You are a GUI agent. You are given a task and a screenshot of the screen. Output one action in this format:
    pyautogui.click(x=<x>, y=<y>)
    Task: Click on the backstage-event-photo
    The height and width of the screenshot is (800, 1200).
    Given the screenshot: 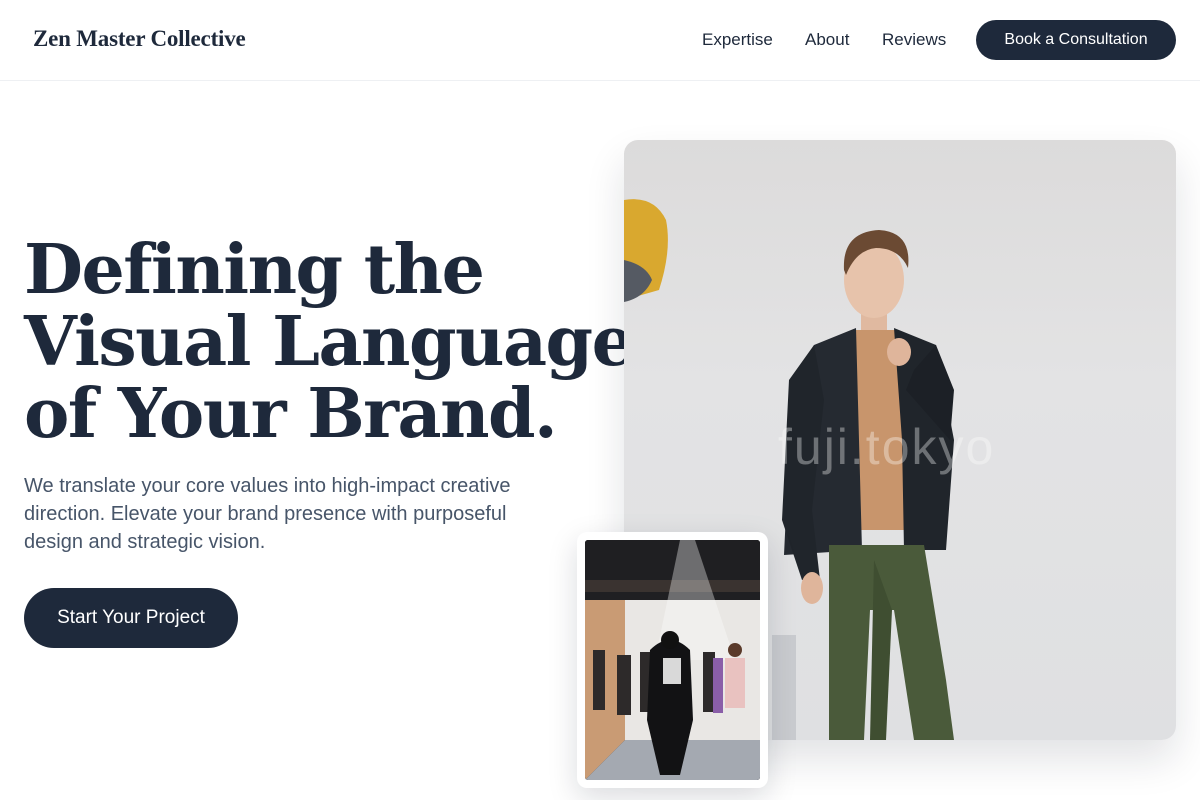 What is the action you would take?
    pyautogui.click(x=672, y=660)
    